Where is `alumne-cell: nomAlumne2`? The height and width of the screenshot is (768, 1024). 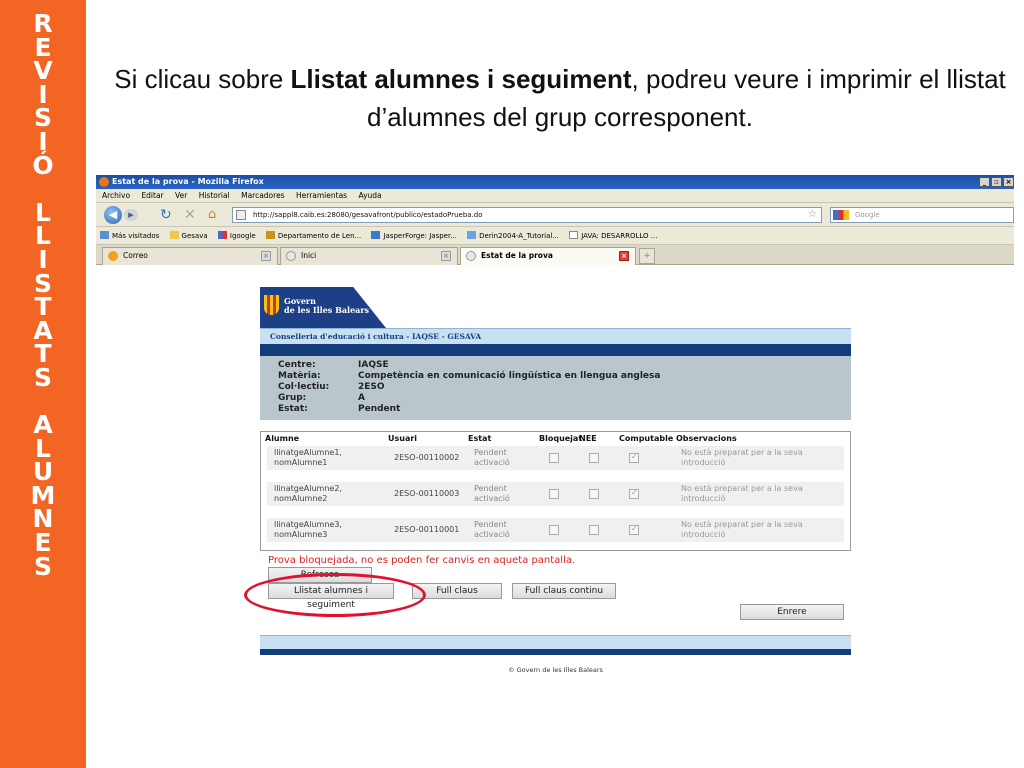
alumne-cell: nomAlumne2 is located at coordinates (301, 498).